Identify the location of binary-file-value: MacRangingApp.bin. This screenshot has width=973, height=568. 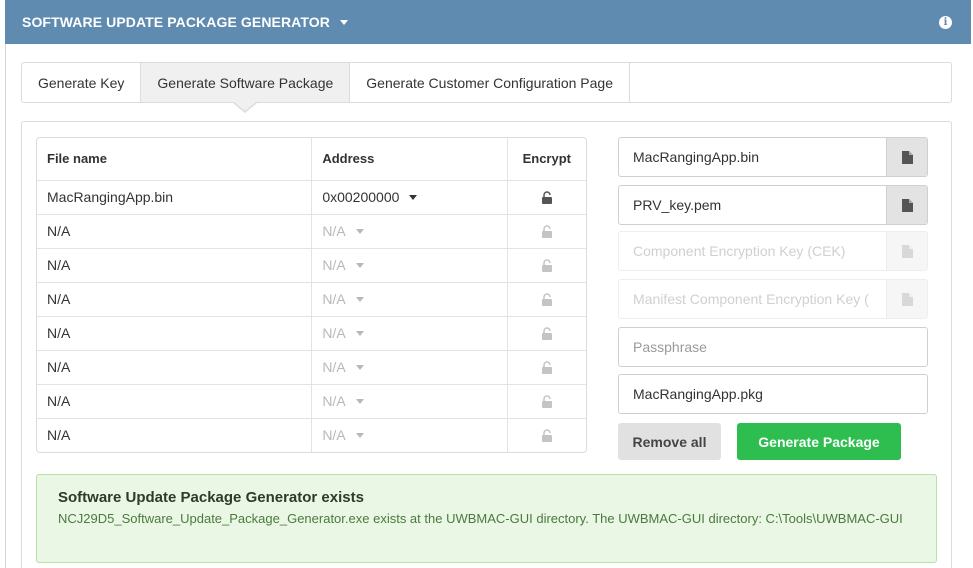
(696, 157).